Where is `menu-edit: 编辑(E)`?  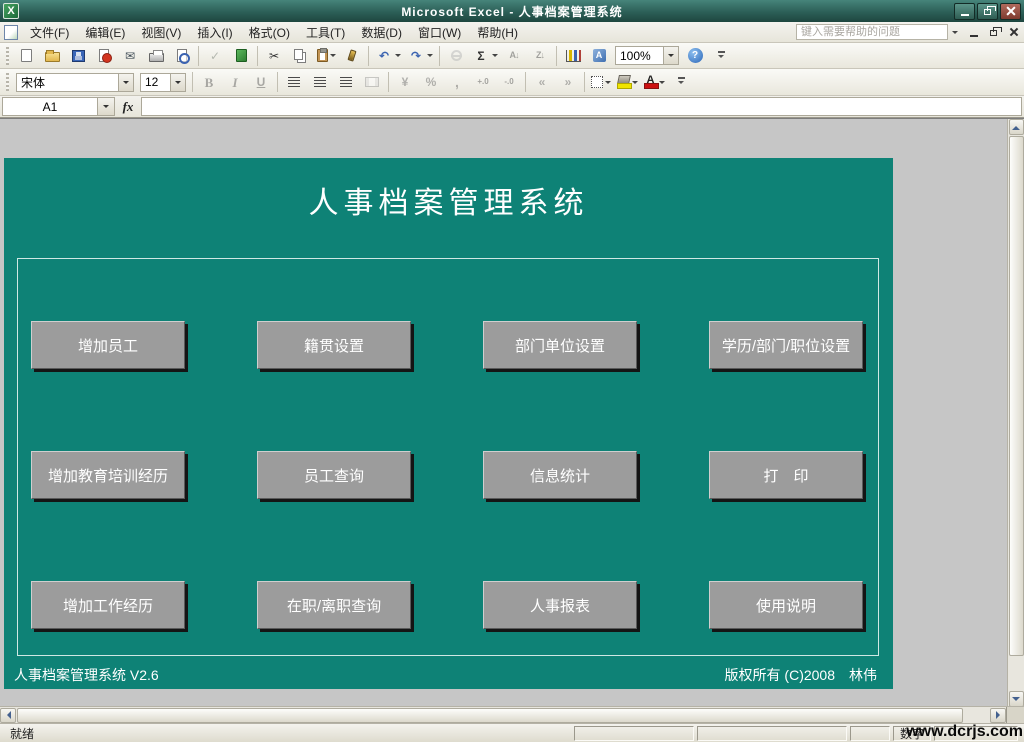
menu-edit: 编辑(E) is located at coordinates (105, 32).